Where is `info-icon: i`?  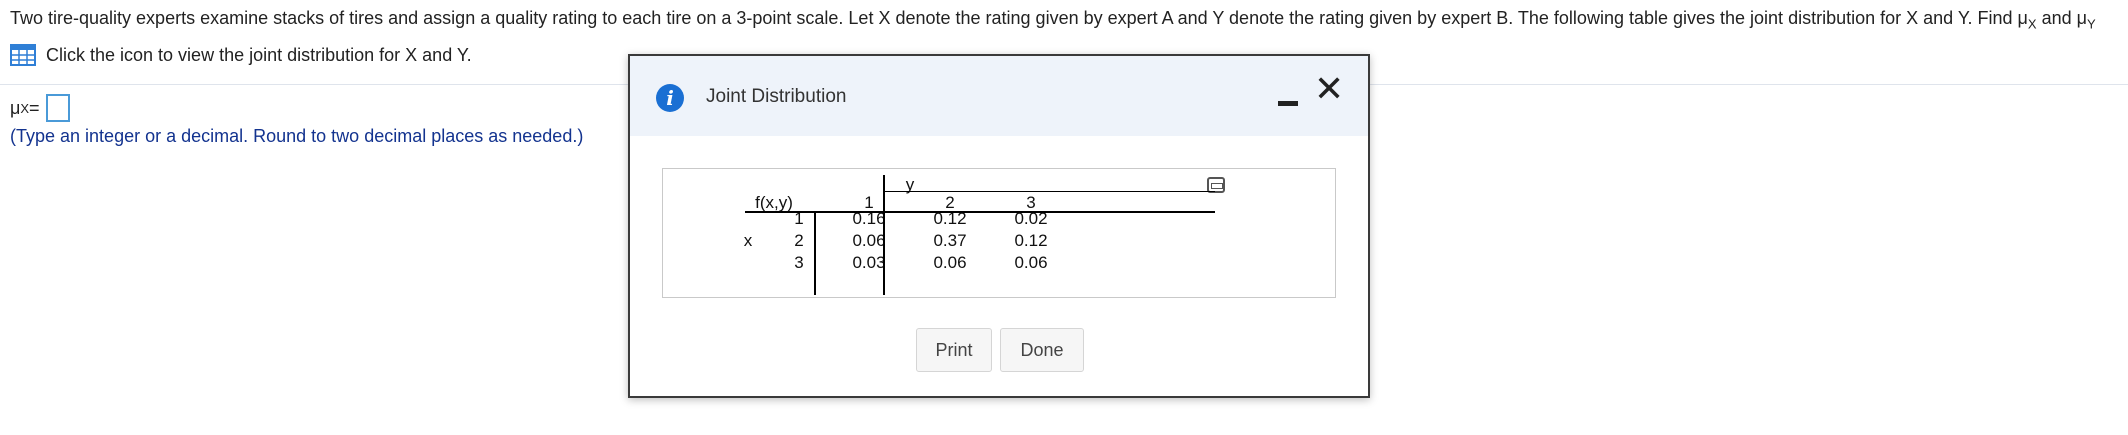
info-icon: i is located at coordinates (670, 98).